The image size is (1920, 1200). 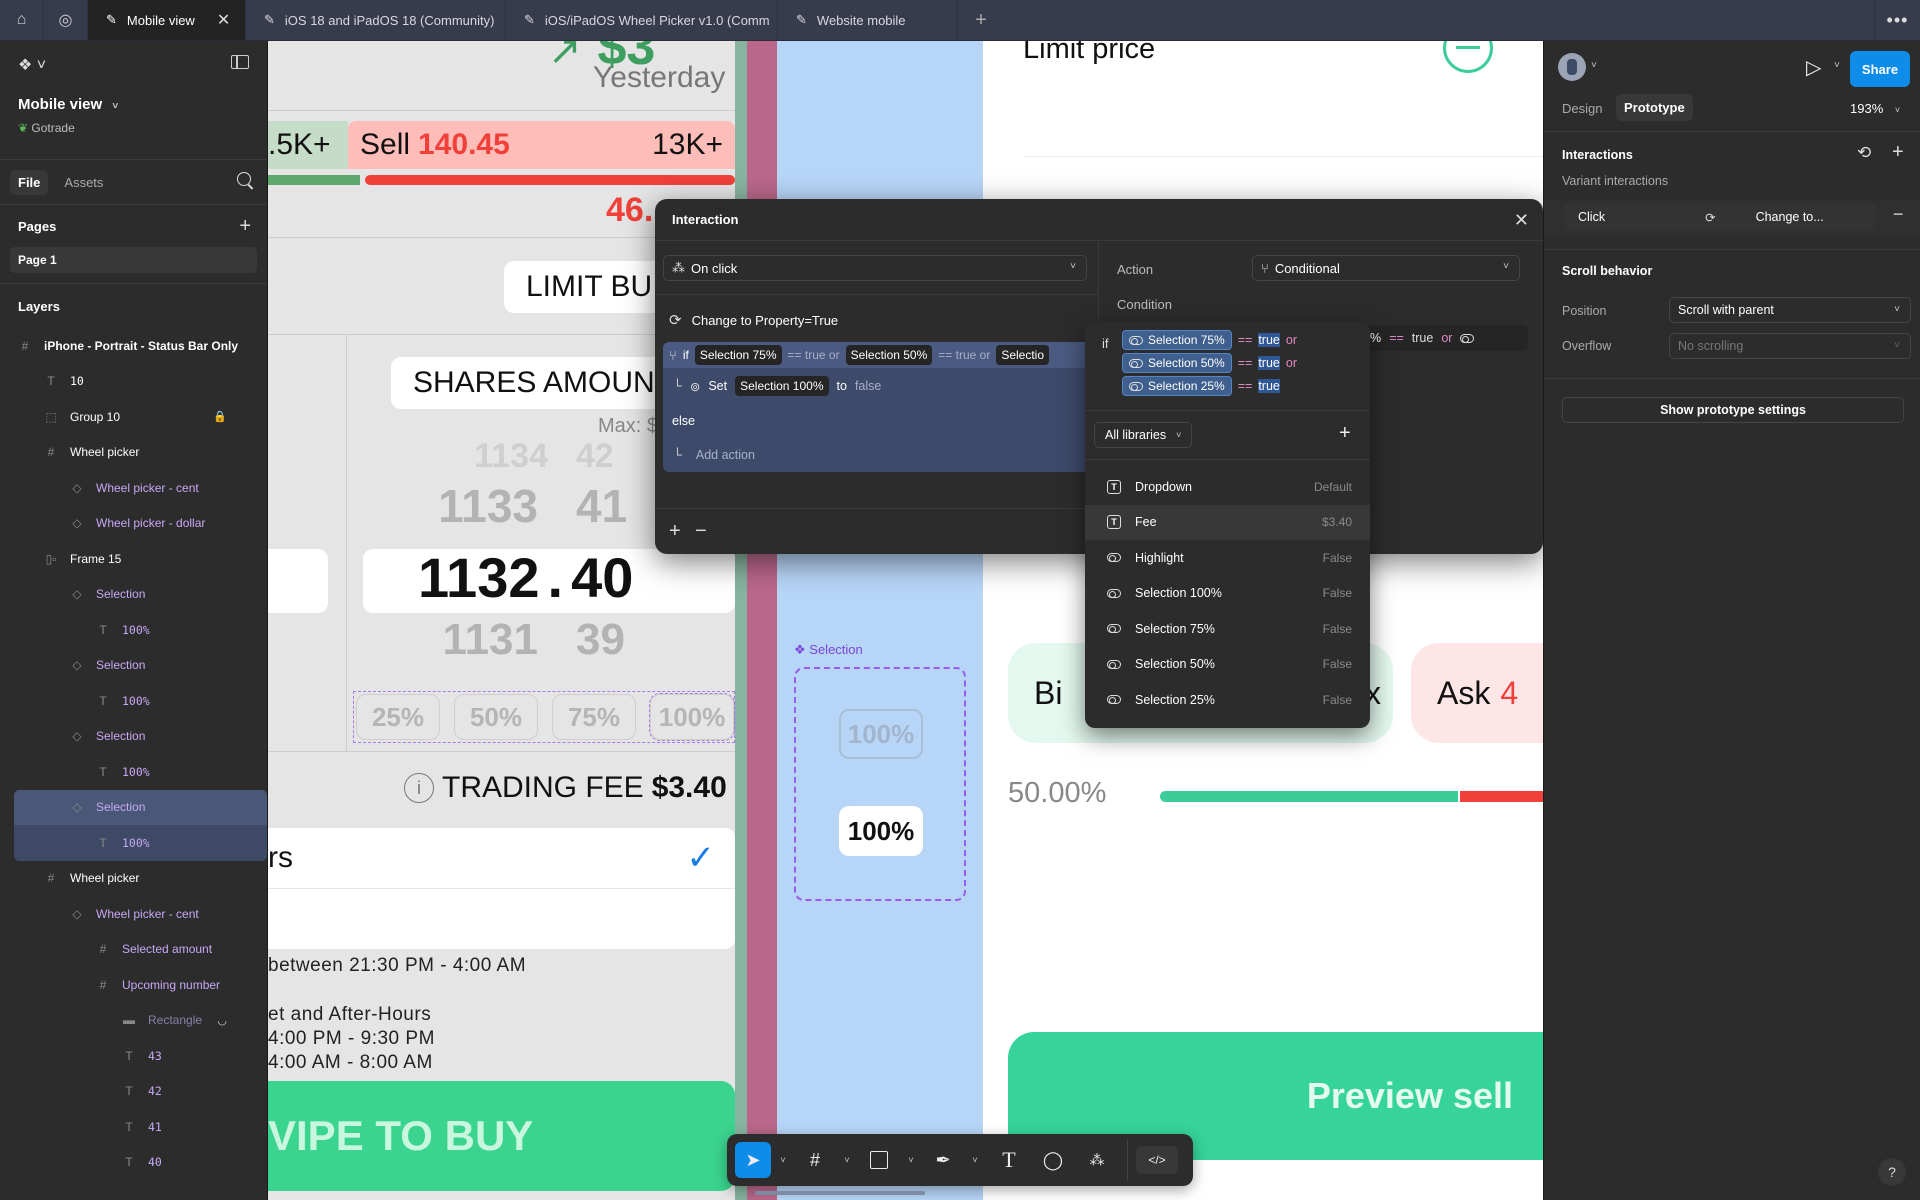 What do you see at coordinates (753, 1160) in the screenshot?
I see `move-tool: ➤` at bounding box center [753, 1160].